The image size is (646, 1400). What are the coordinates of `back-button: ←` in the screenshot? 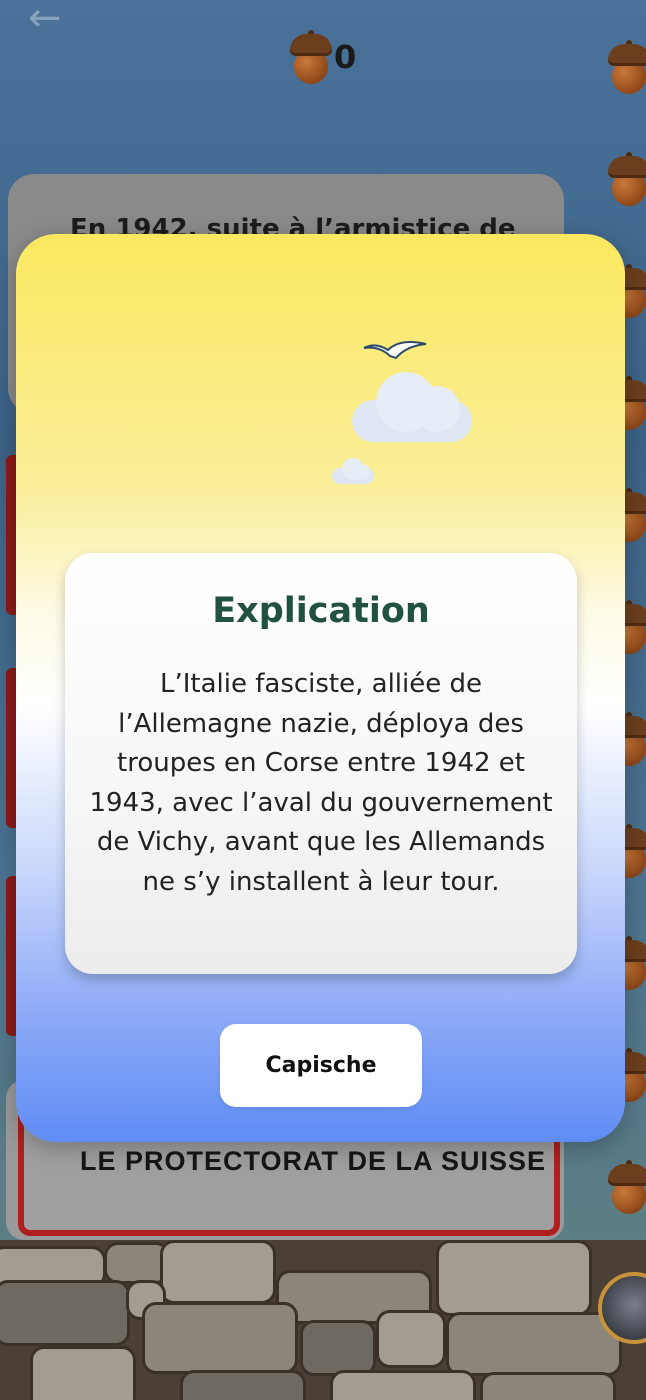 It's located at (50, 20).